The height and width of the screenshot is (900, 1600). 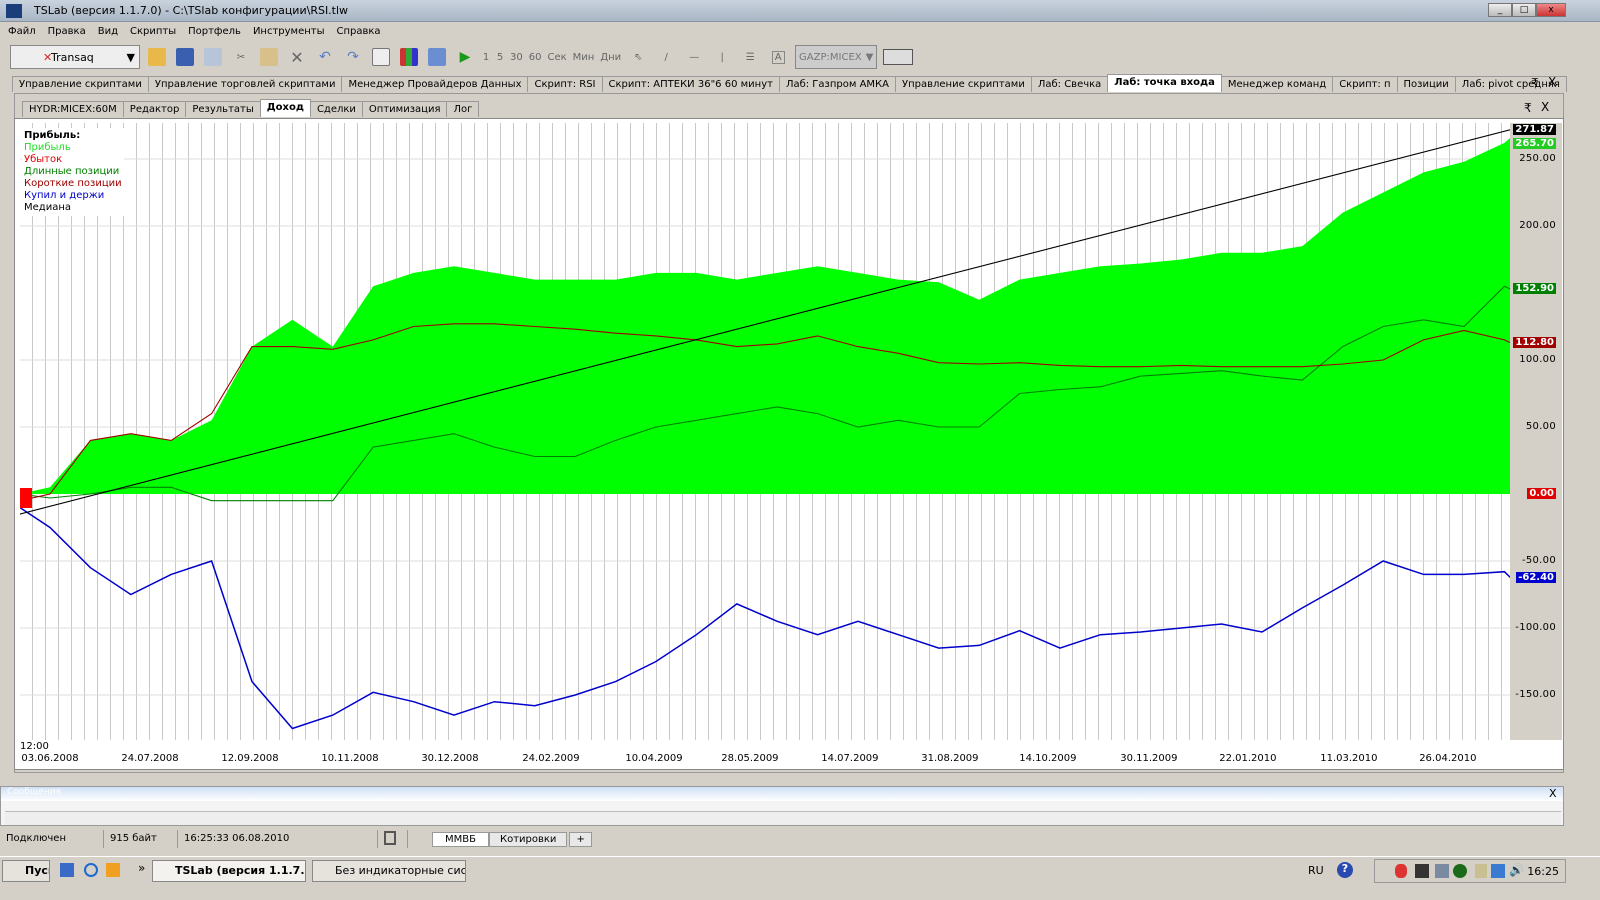 I want to click on minimize-button: _, so click(x=1500, y=10).